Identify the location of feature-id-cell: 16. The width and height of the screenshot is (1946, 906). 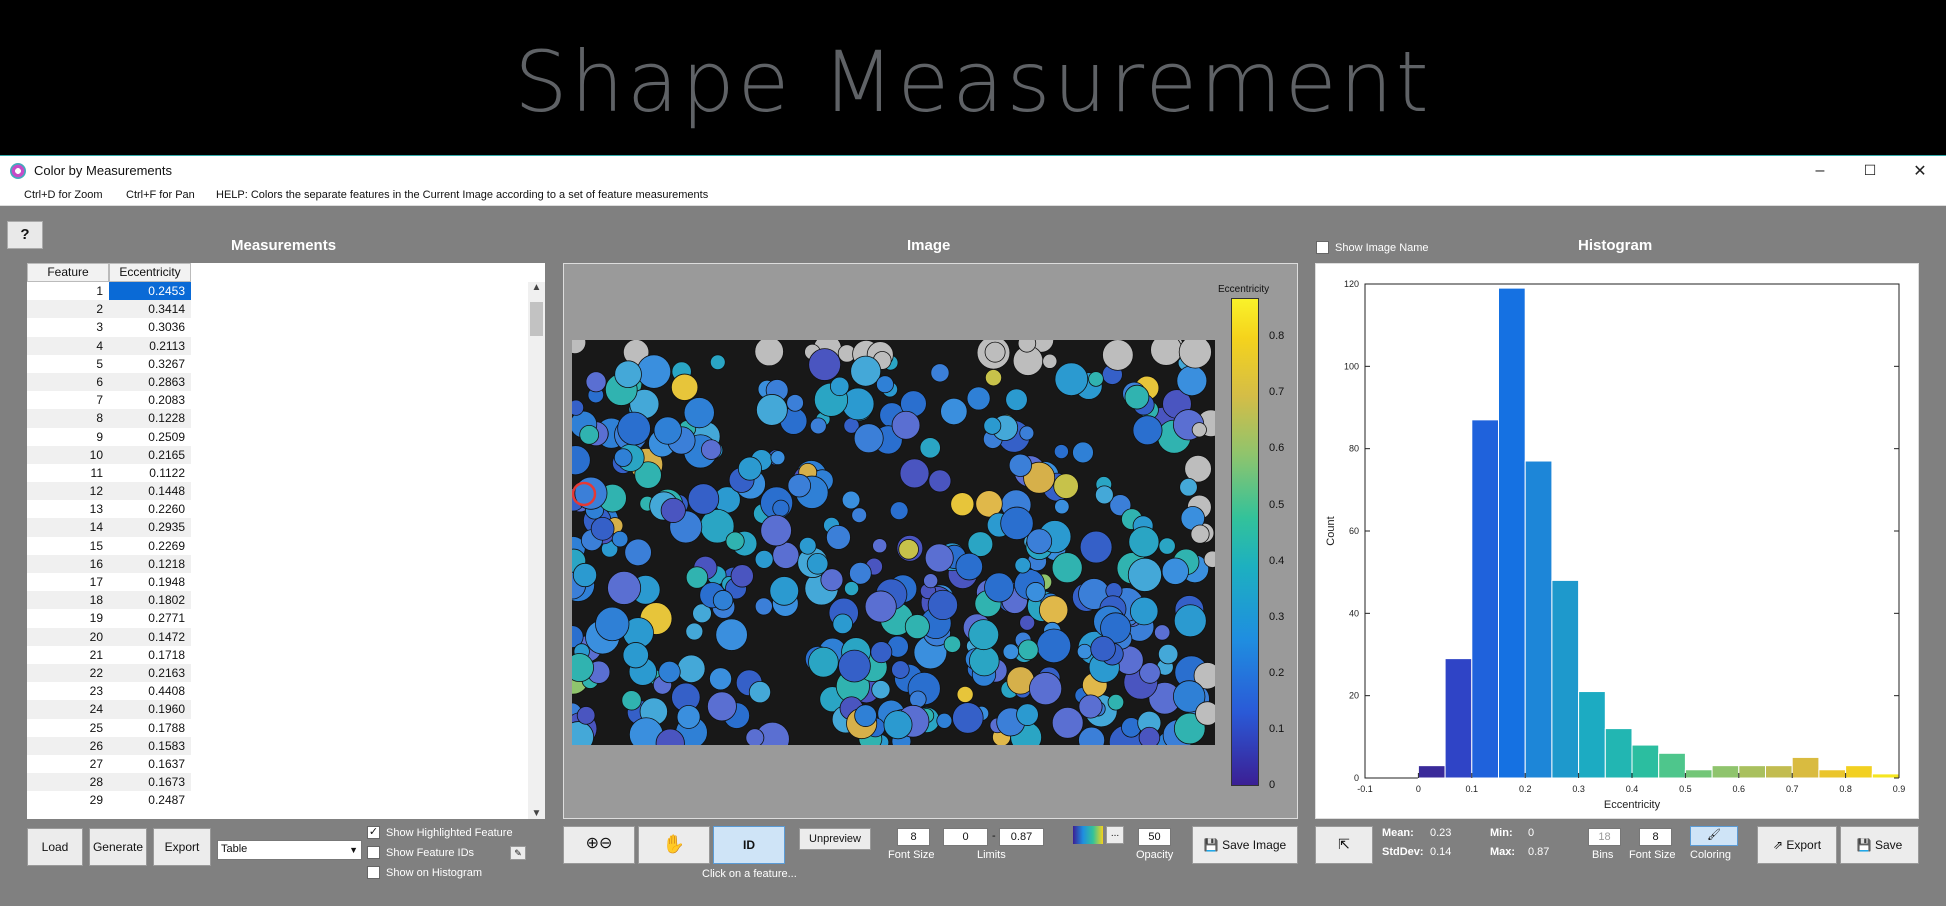
(68, 563).